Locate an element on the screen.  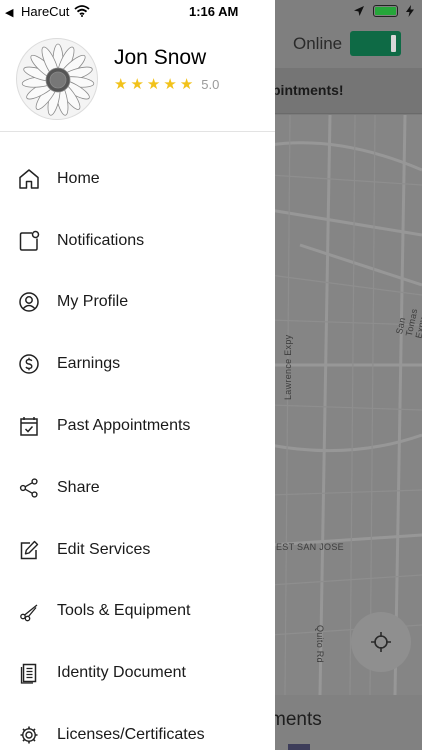
menu-item-past-appointments: Past Appointments is located at coordinates (137, 426).